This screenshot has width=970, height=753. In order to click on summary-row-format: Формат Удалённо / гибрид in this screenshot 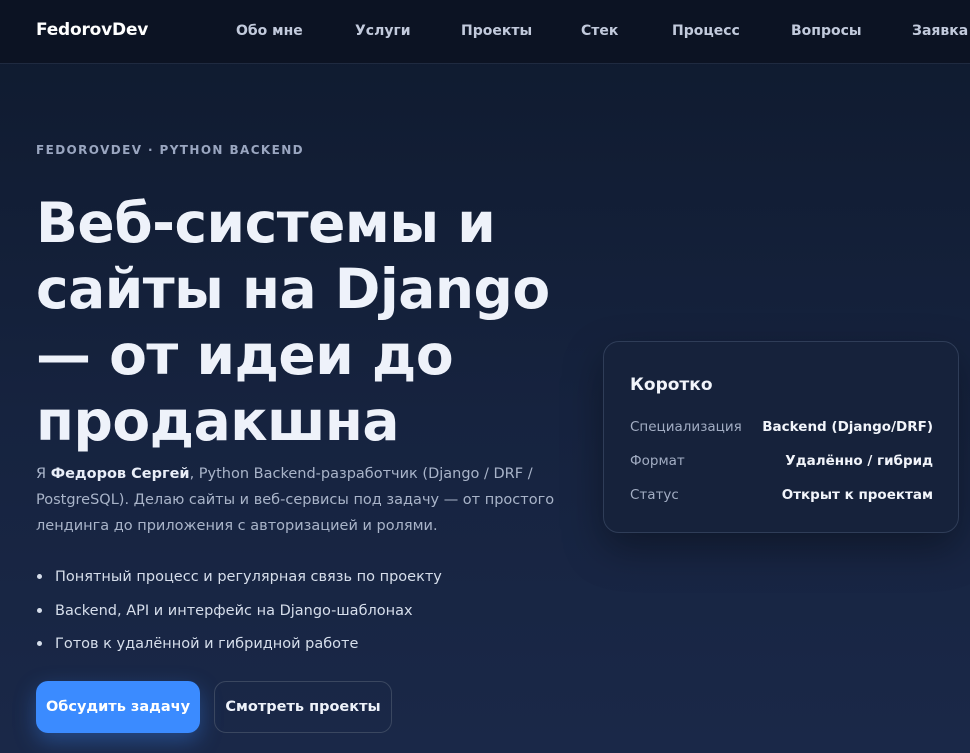, I will do `click(781, 463)`.